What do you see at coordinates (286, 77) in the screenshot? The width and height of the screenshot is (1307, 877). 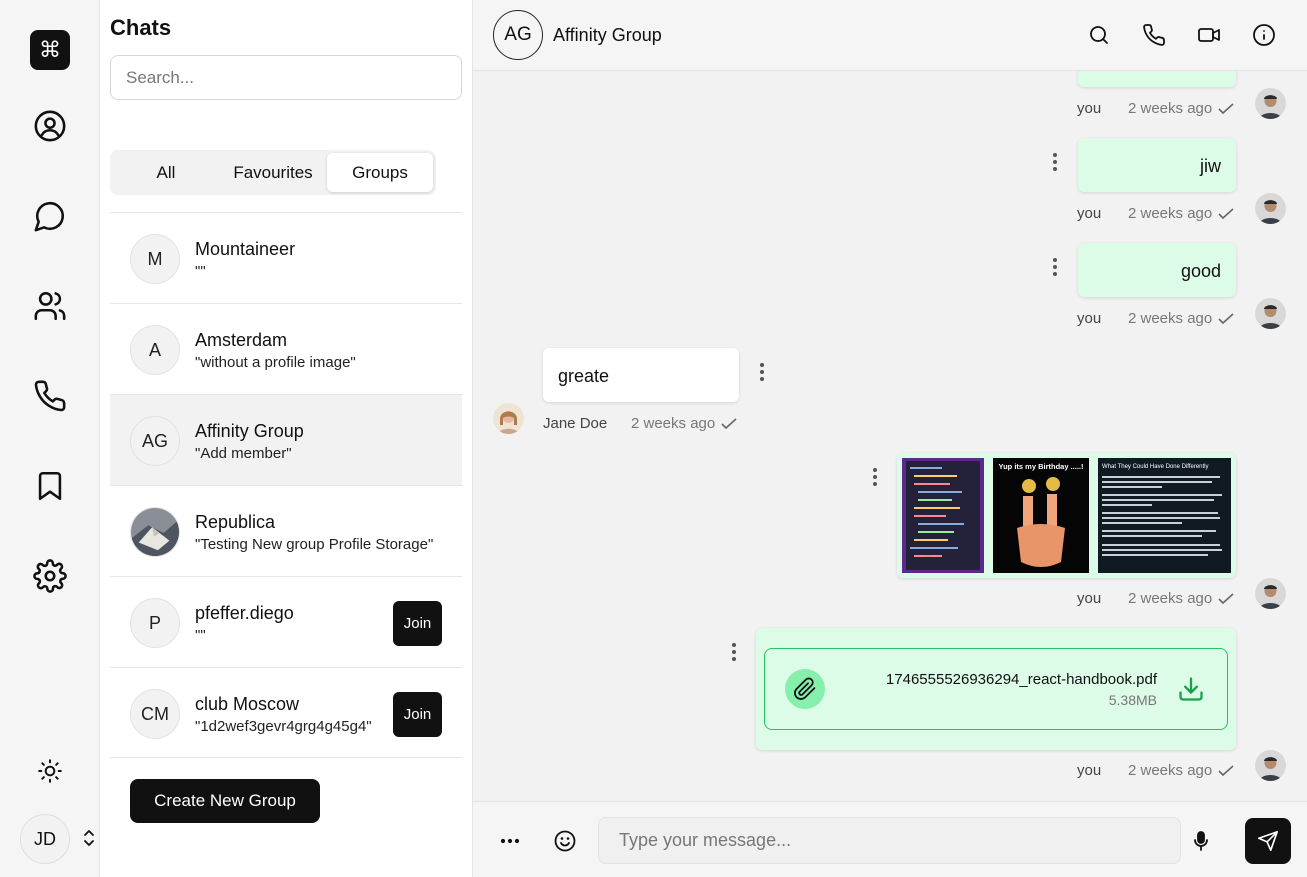 I see `search-input` at bounding box center [286, 77].